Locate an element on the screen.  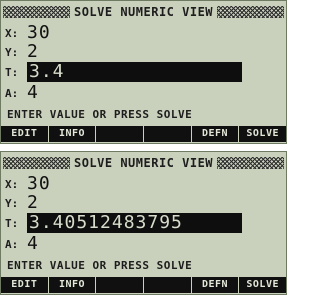
variable-value-highlighted: 3.4 is located at coordinates (134, 72).